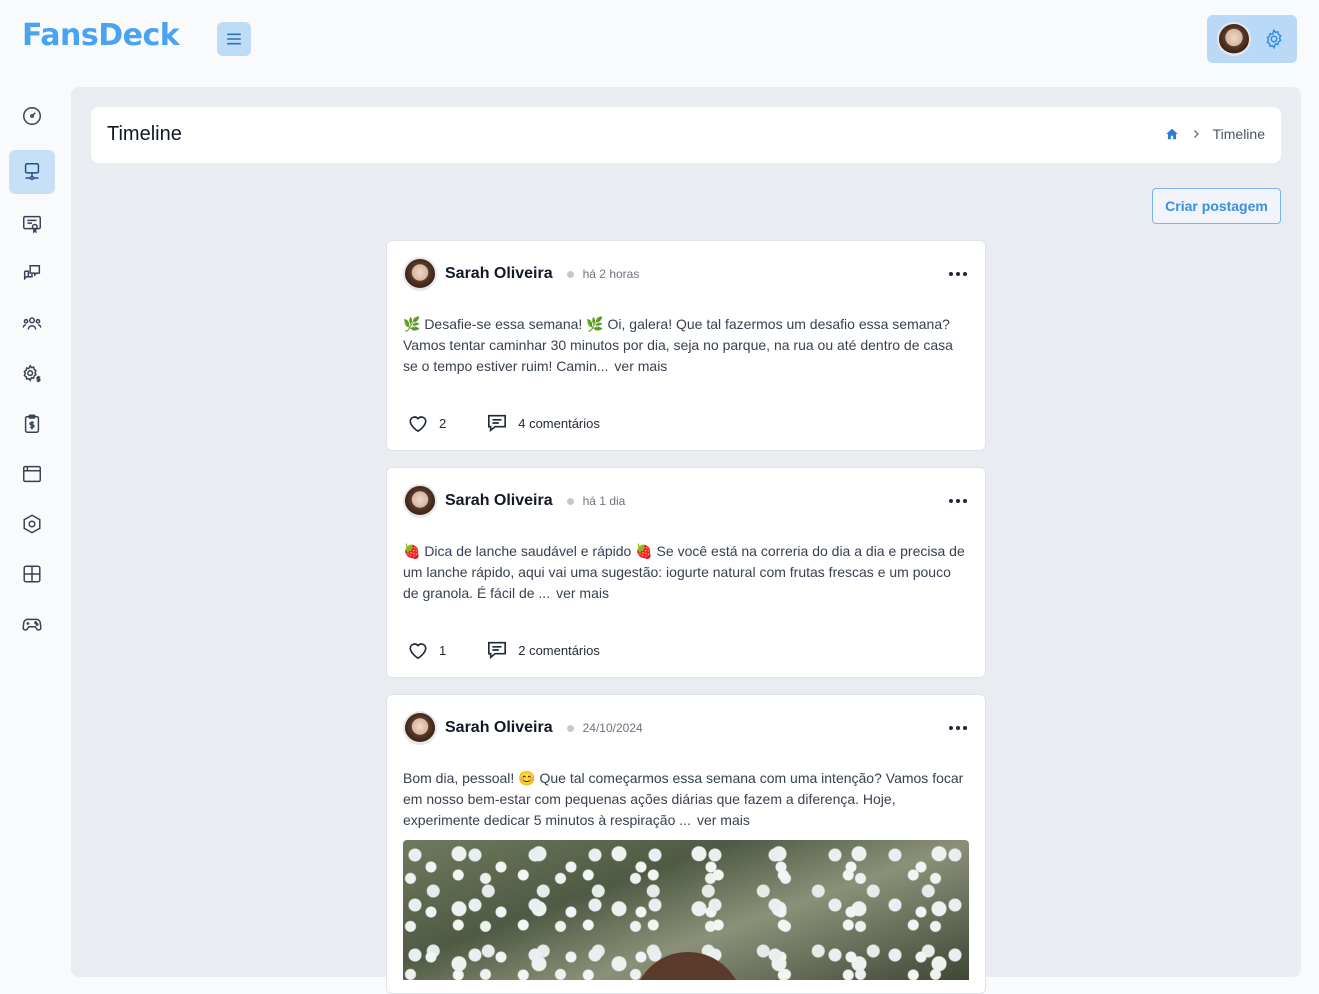 The height and width of the screenshot is (994, 1319). I want to click on post-header: Sarah Oliveira há 1 dia, so click(686, 501).